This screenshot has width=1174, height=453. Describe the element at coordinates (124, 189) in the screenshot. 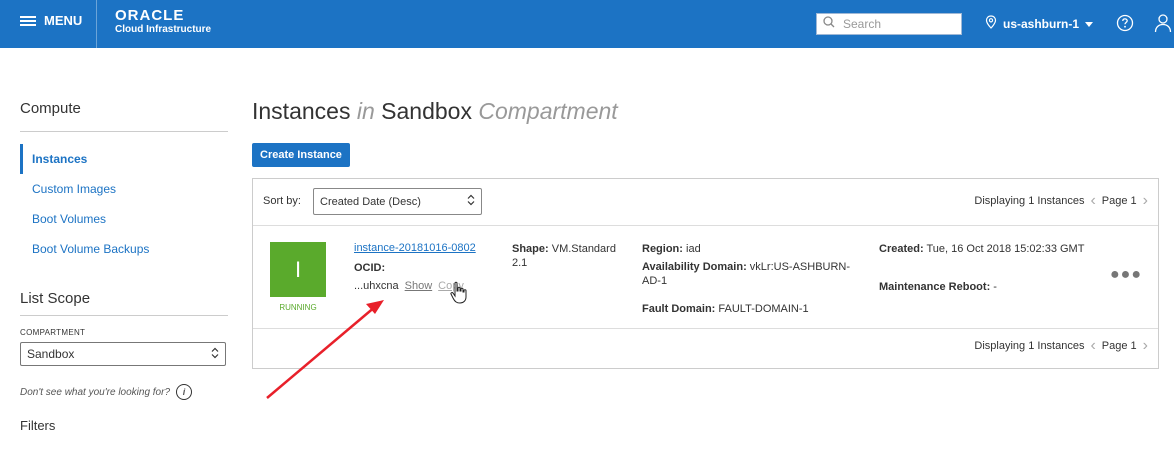

I see `sidebar-item-custom-images: Custom Images` at that location.